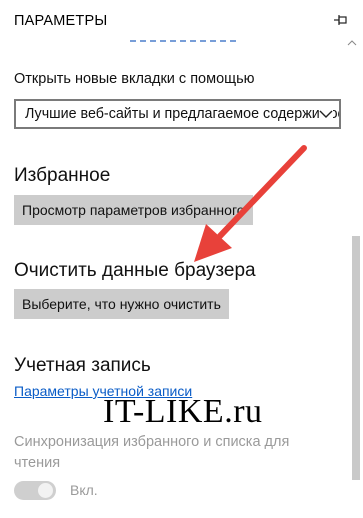 Image resolution: width=363 pixels, height=518 pixels. I want to click on favorites-settings-button: Просмотр параметров избранного, so click(133, 210).